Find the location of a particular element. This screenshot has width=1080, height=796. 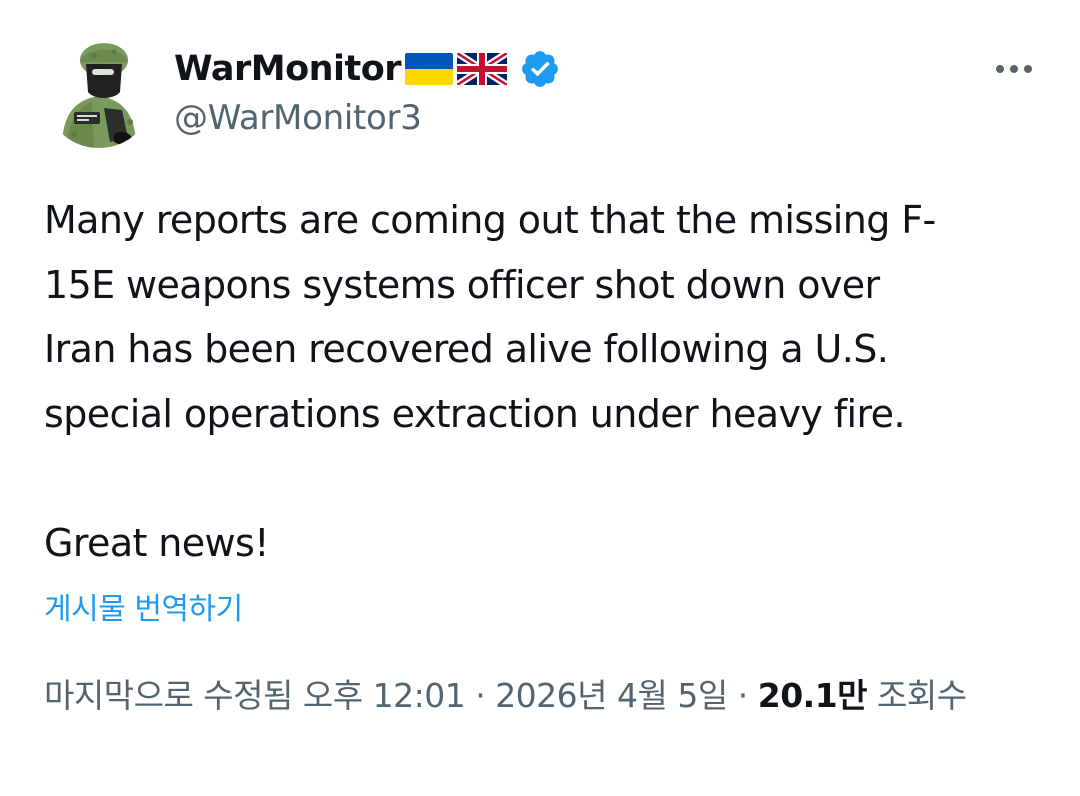

translate-post-link: 게시물 번역하기 is located at coordinates (143, 606).